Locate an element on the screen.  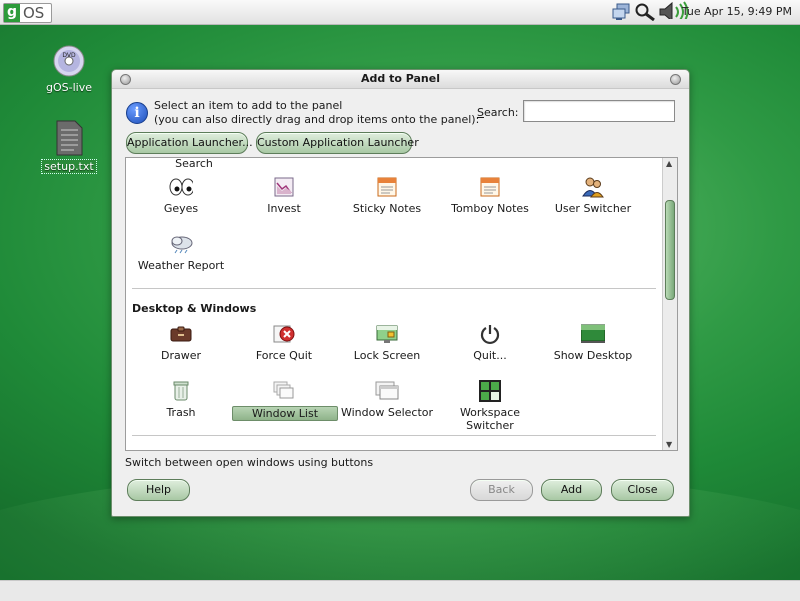
back-button-label: Back is located at coordinates (501, 489).